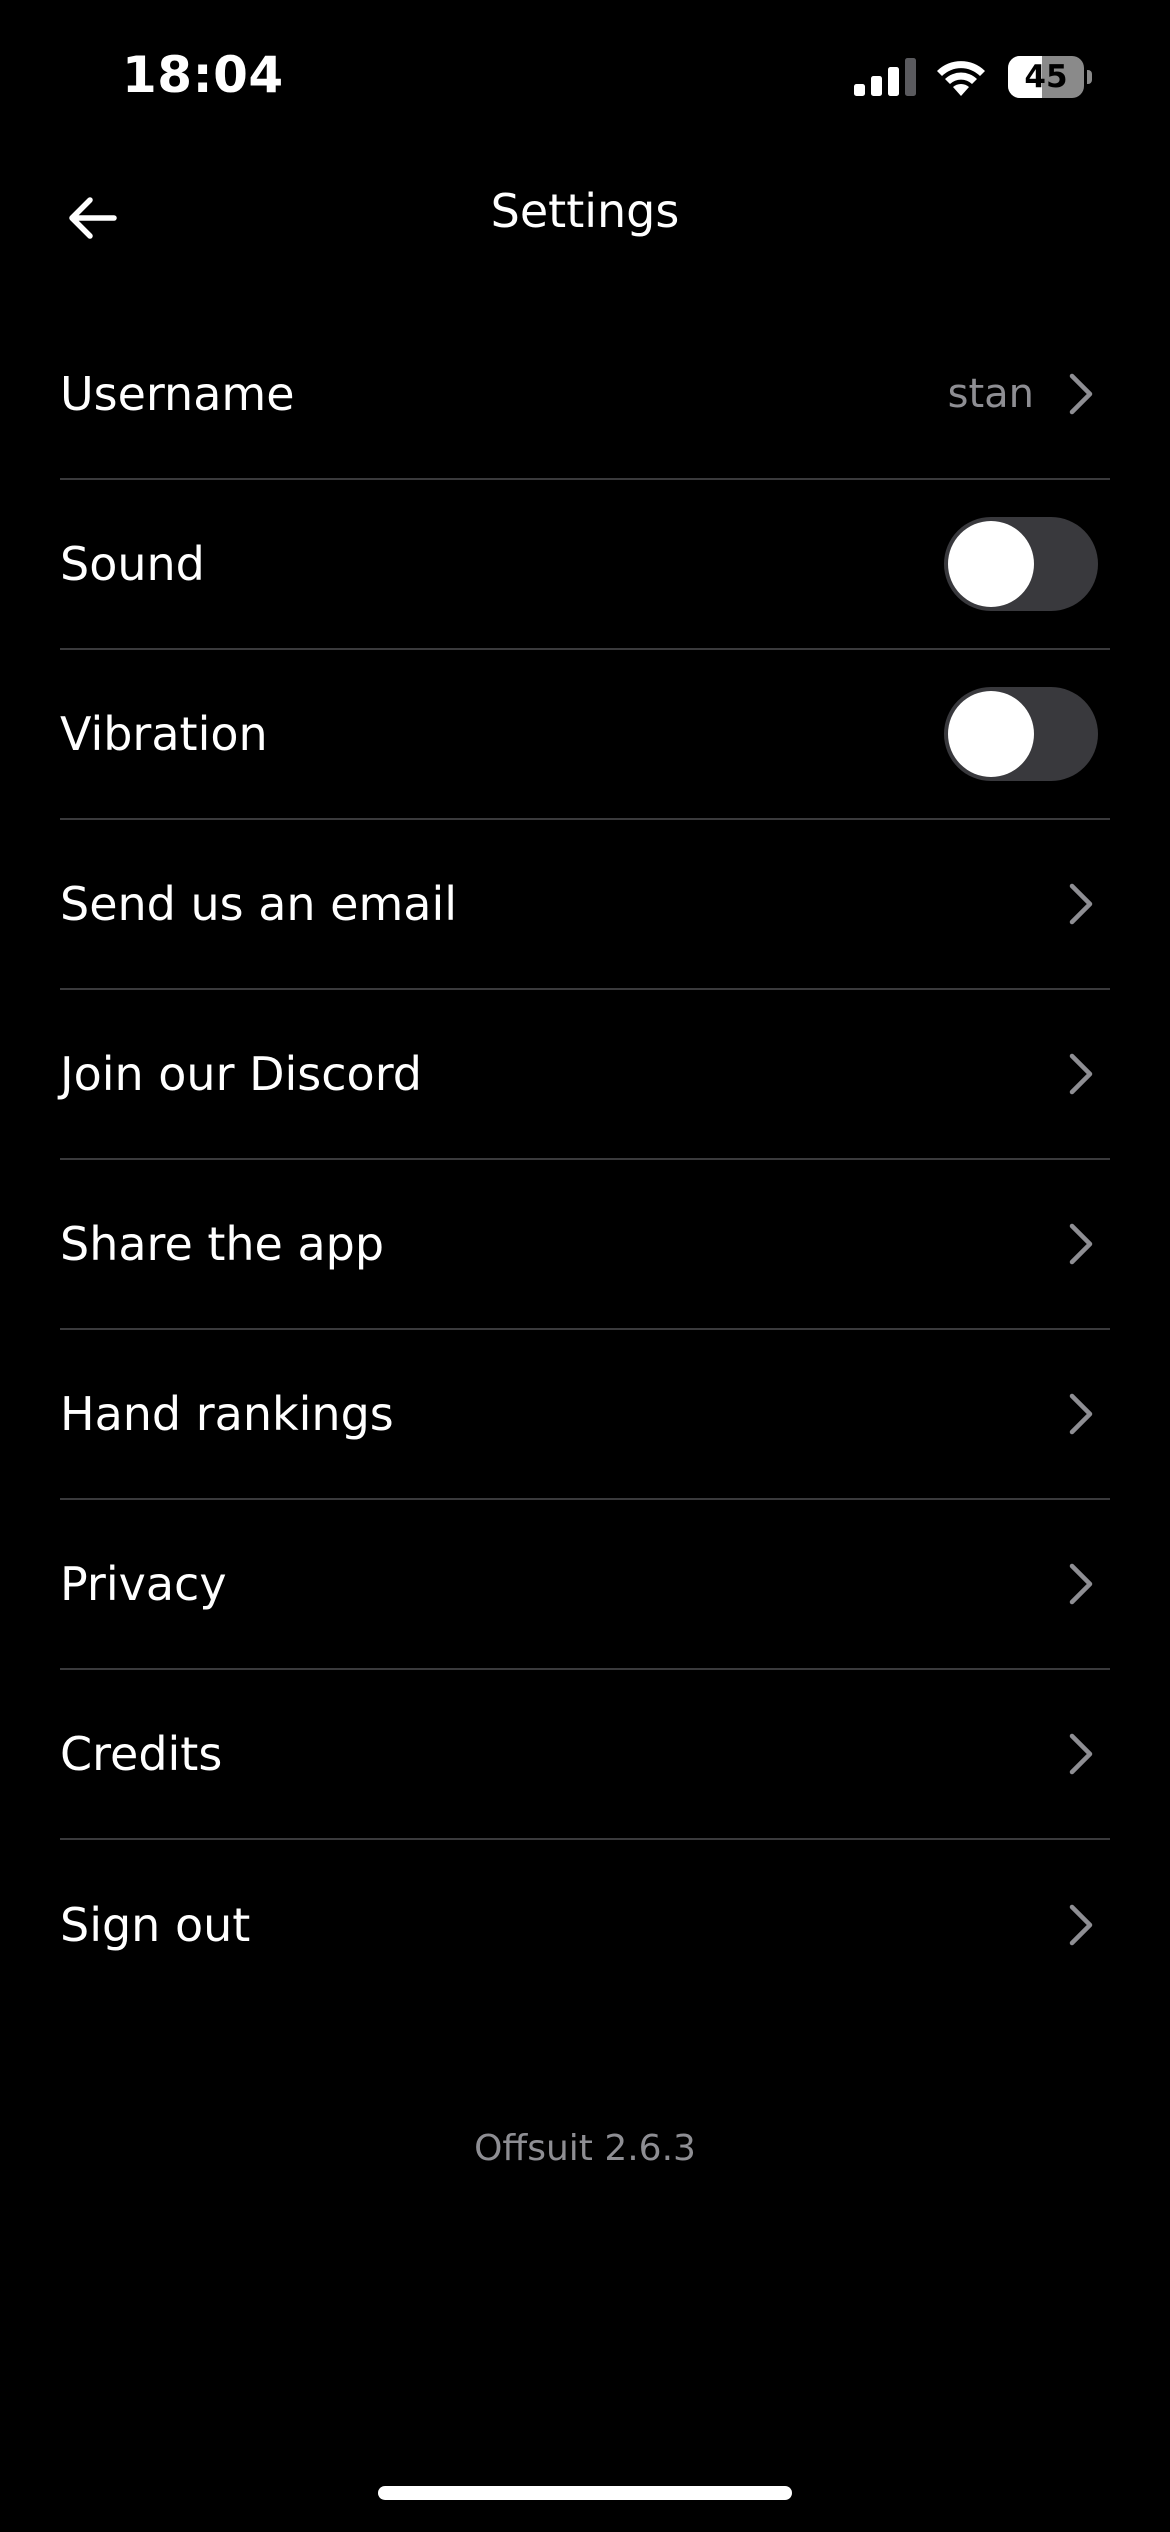 The width and height of the screenshot is (1170, 2532). I want to click on settings-row-vibration: Vibration, so click(585, 735).